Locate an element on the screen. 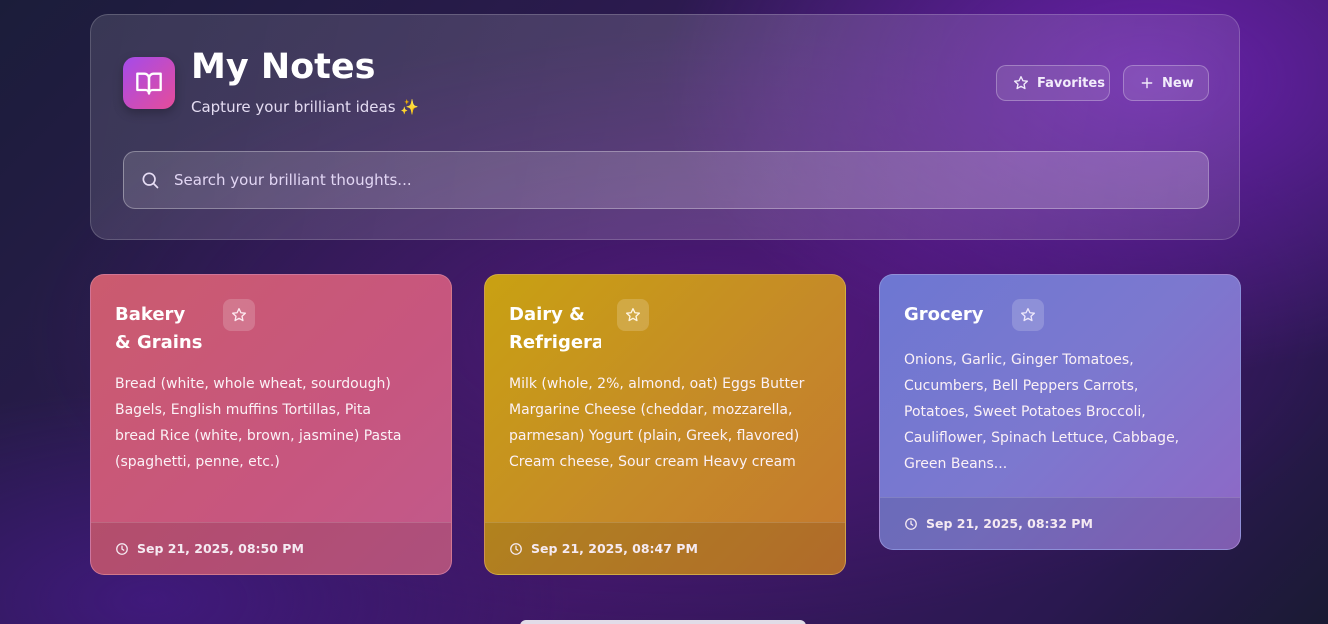 The image size is (1328, 624). search-box is located at coordinates (666, 180).